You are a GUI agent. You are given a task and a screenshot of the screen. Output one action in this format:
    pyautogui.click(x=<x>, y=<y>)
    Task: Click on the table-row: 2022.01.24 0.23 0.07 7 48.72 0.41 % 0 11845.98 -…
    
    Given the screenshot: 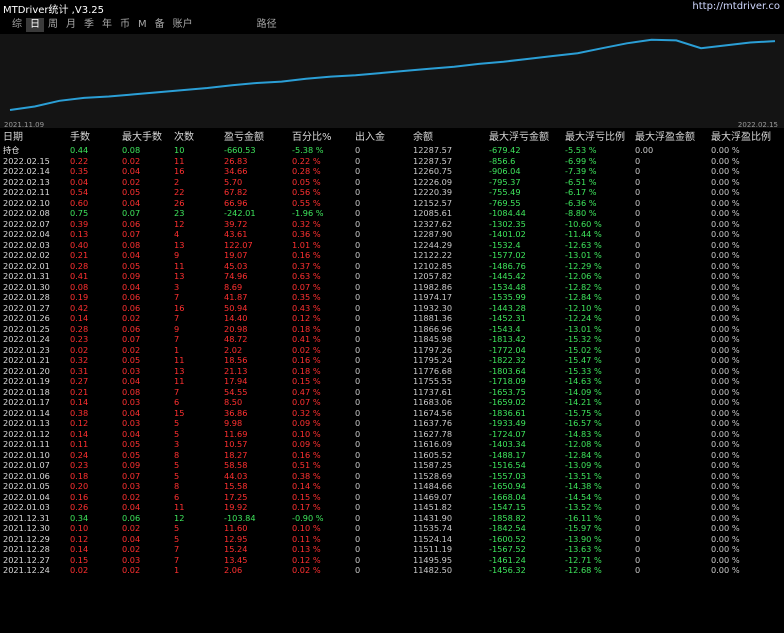 What is the action you would take?
    pyautogui.click(x=392, y=339)
    